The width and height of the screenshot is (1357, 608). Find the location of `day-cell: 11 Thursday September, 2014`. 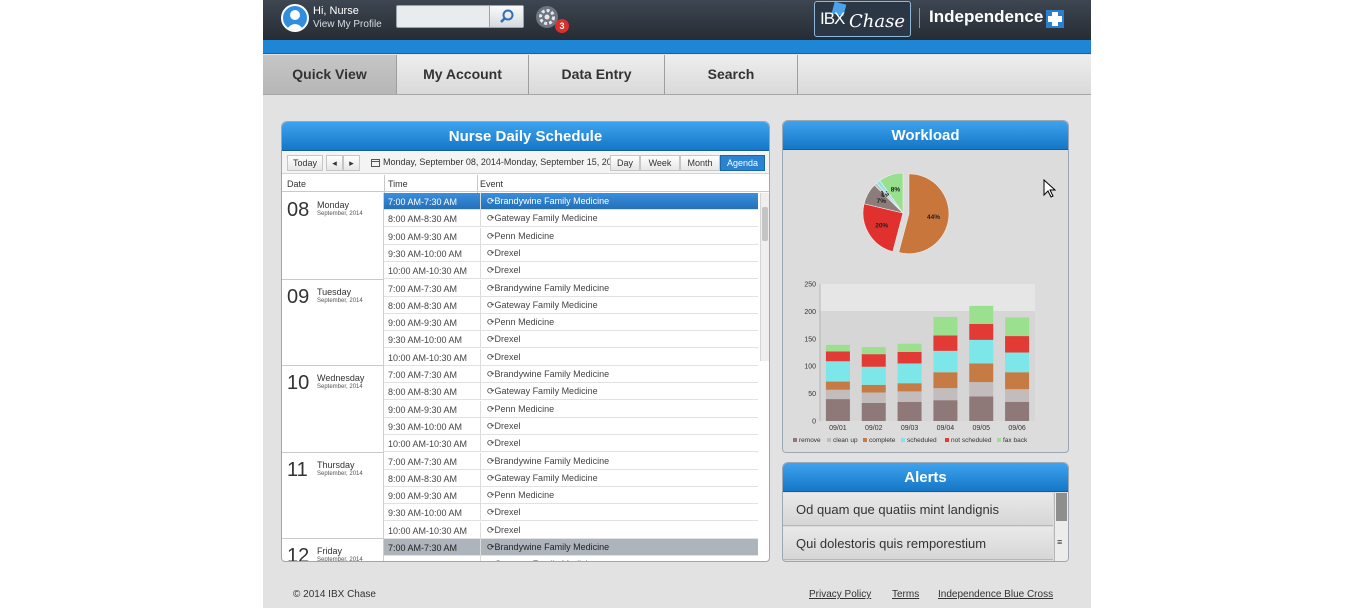

day-cell: 11 Thursday September, 2014 is located at coordinates (333, 495).